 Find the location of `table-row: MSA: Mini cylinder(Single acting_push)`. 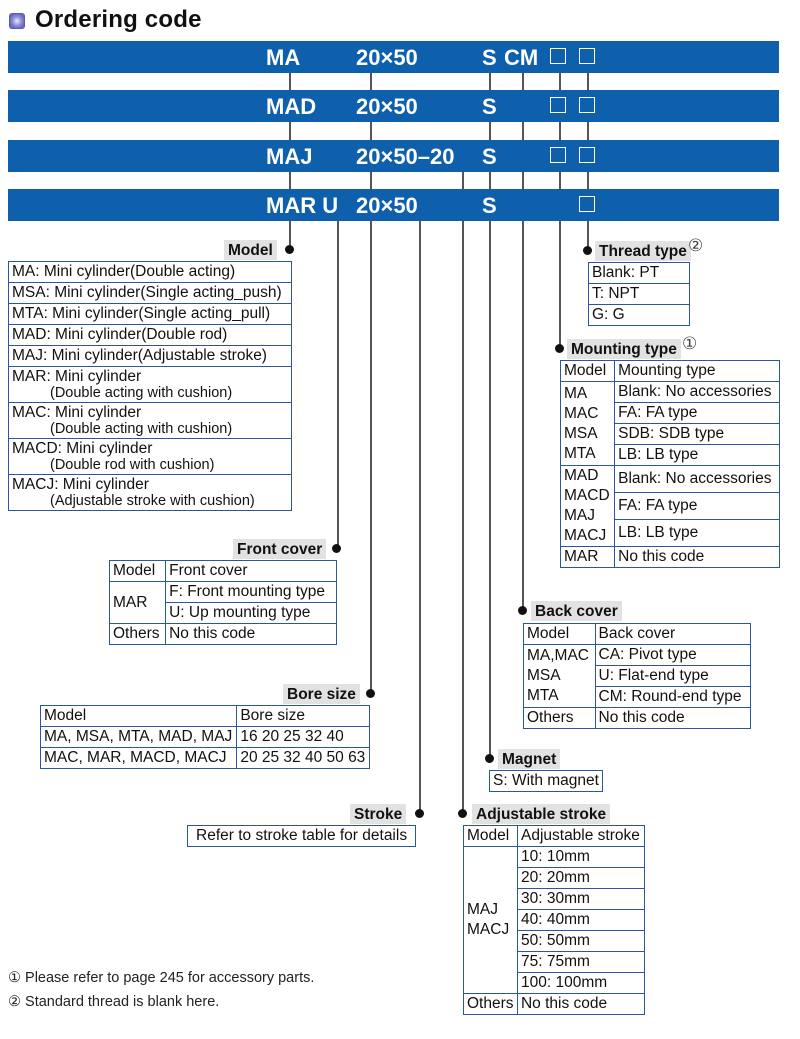

table-row: MSA: Mini cylinder(Single acting_push) is located at coordinates (150, 293).